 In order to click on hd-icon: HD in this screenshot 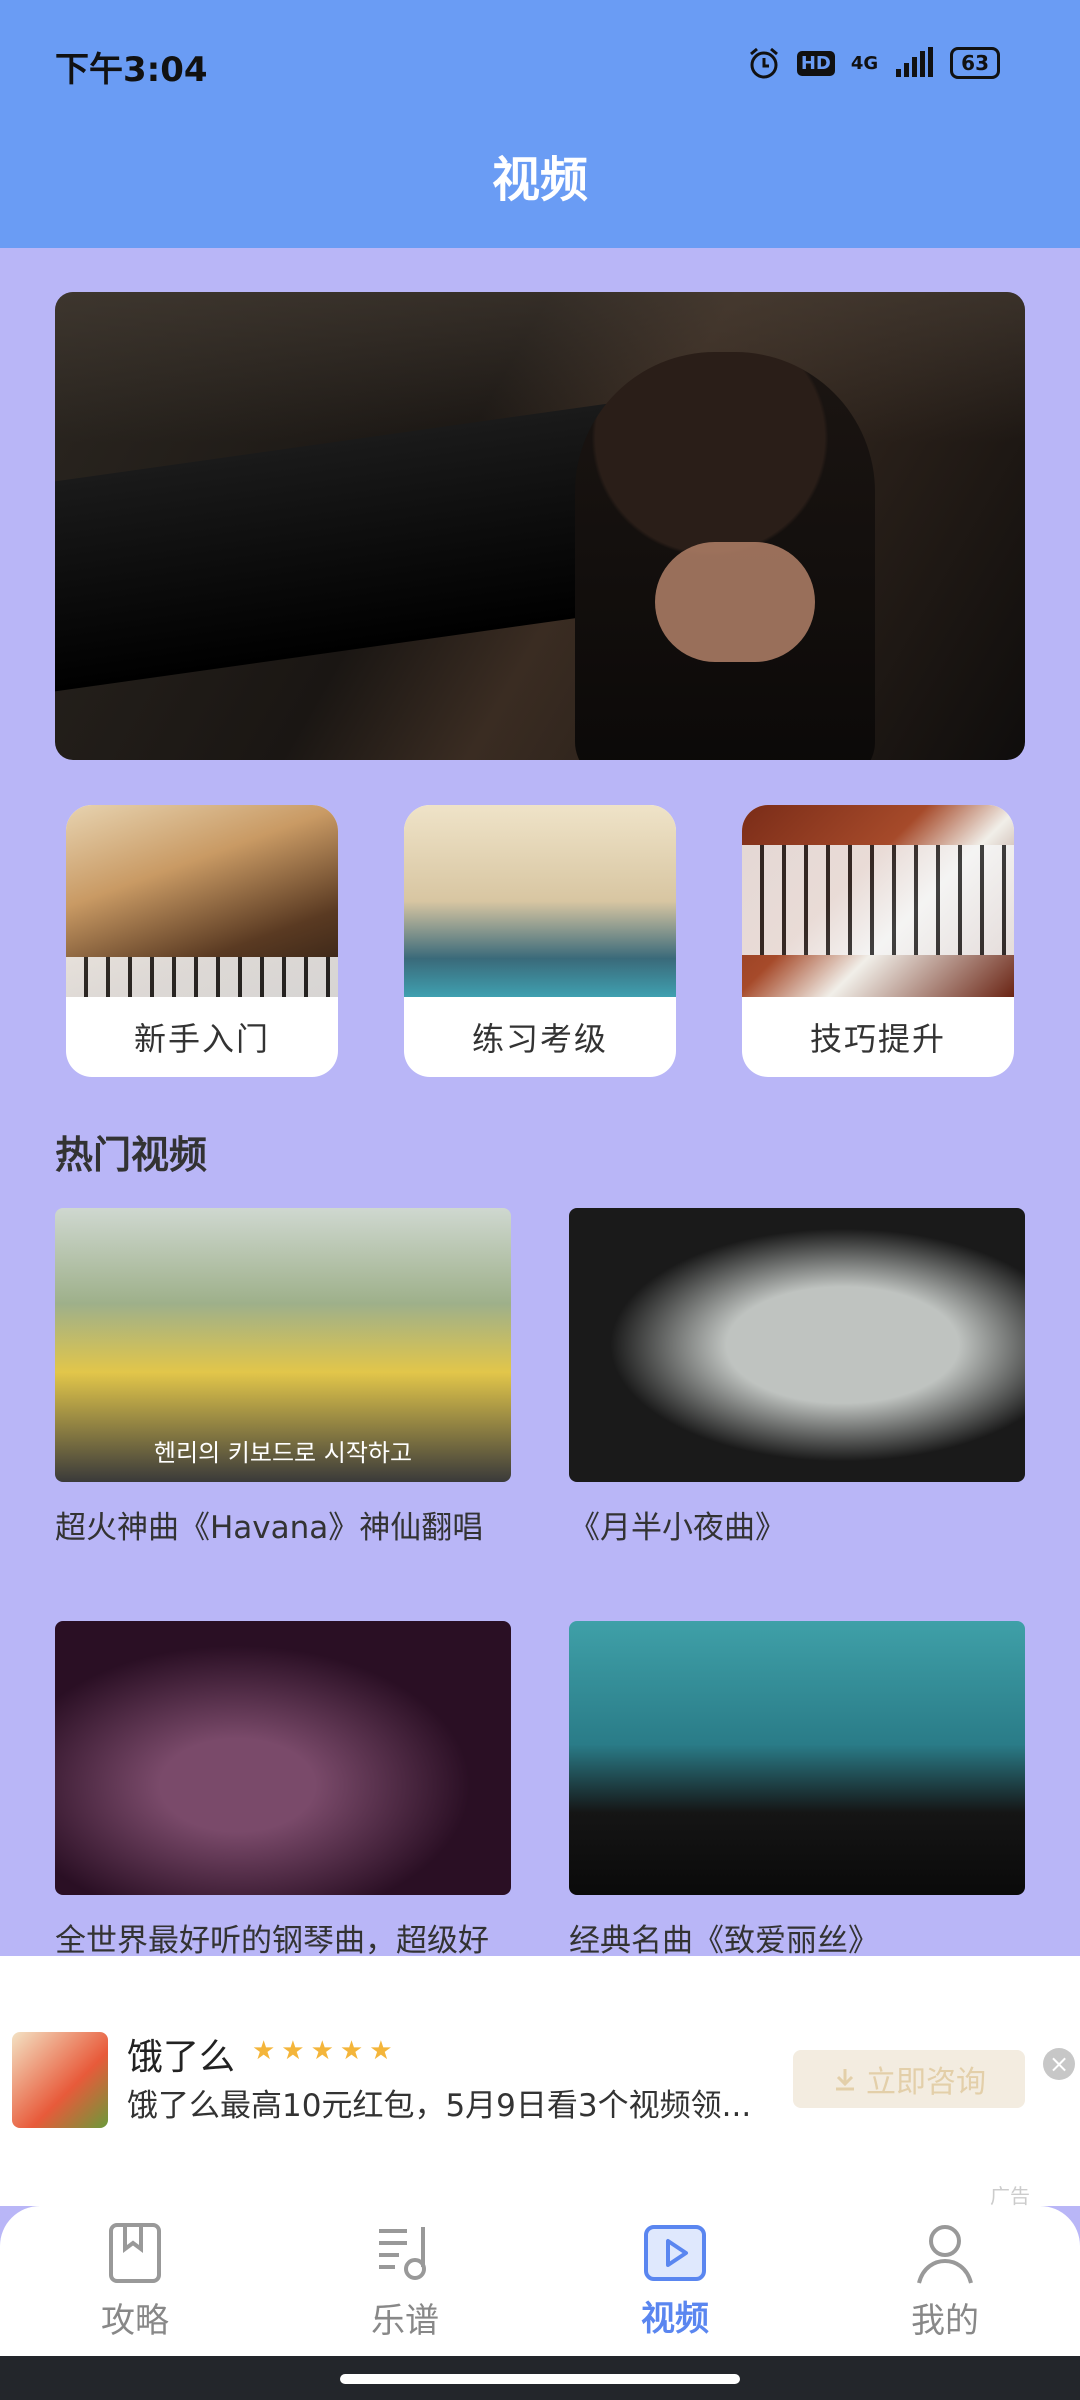, I will do `click(815, 63)`.